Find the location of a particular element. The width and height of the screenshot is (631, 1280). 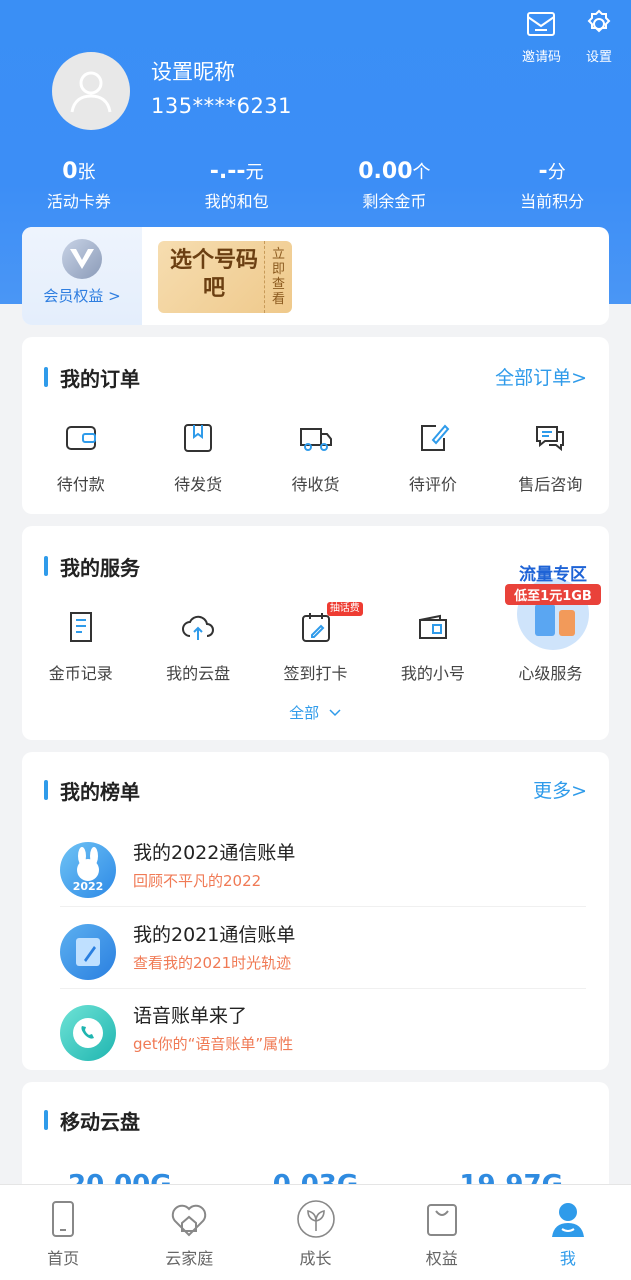

stat-value: -.-- is located at coordinates (227, 171).